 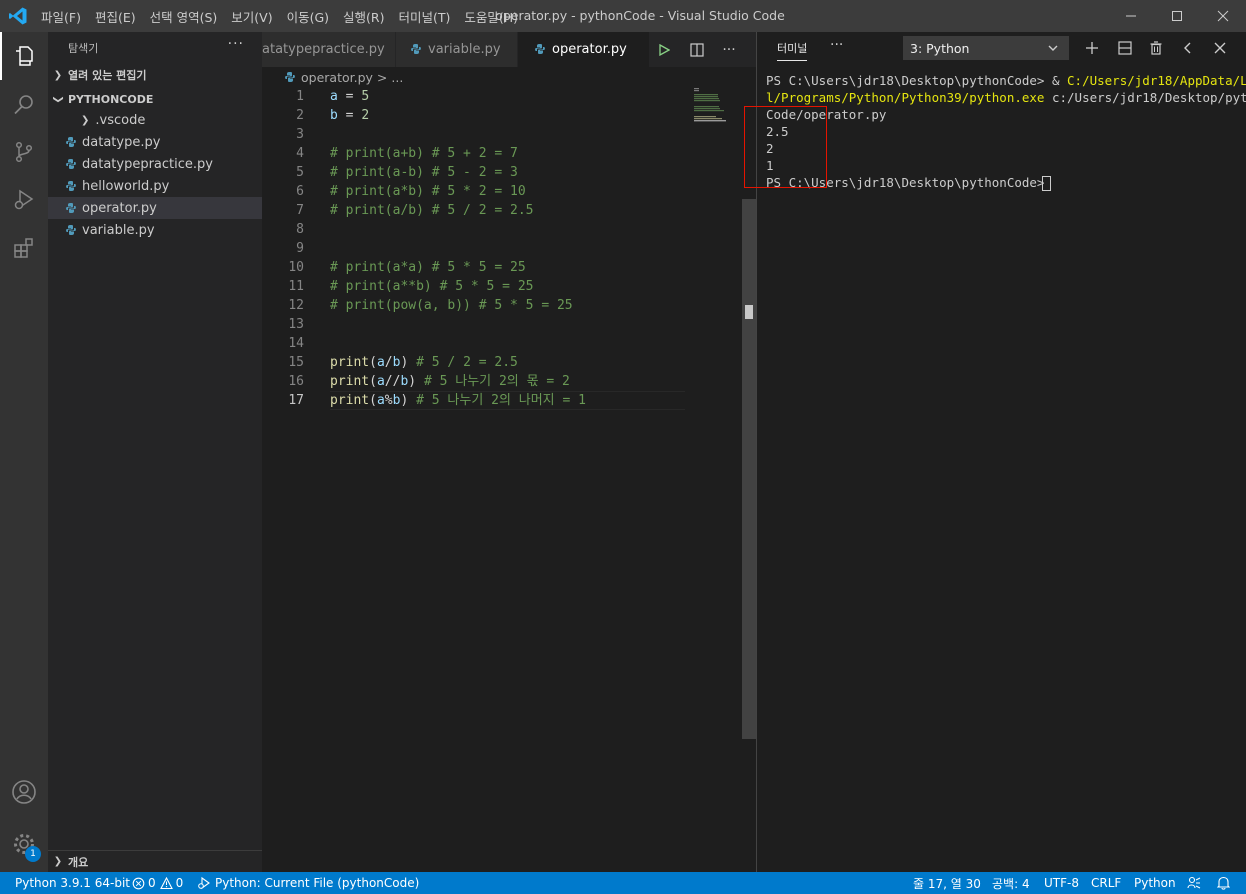 What do you see at coordinates (589, 49) in the screenshot?
I see `tab-label: operator.py` at bounding box center [589, 49].